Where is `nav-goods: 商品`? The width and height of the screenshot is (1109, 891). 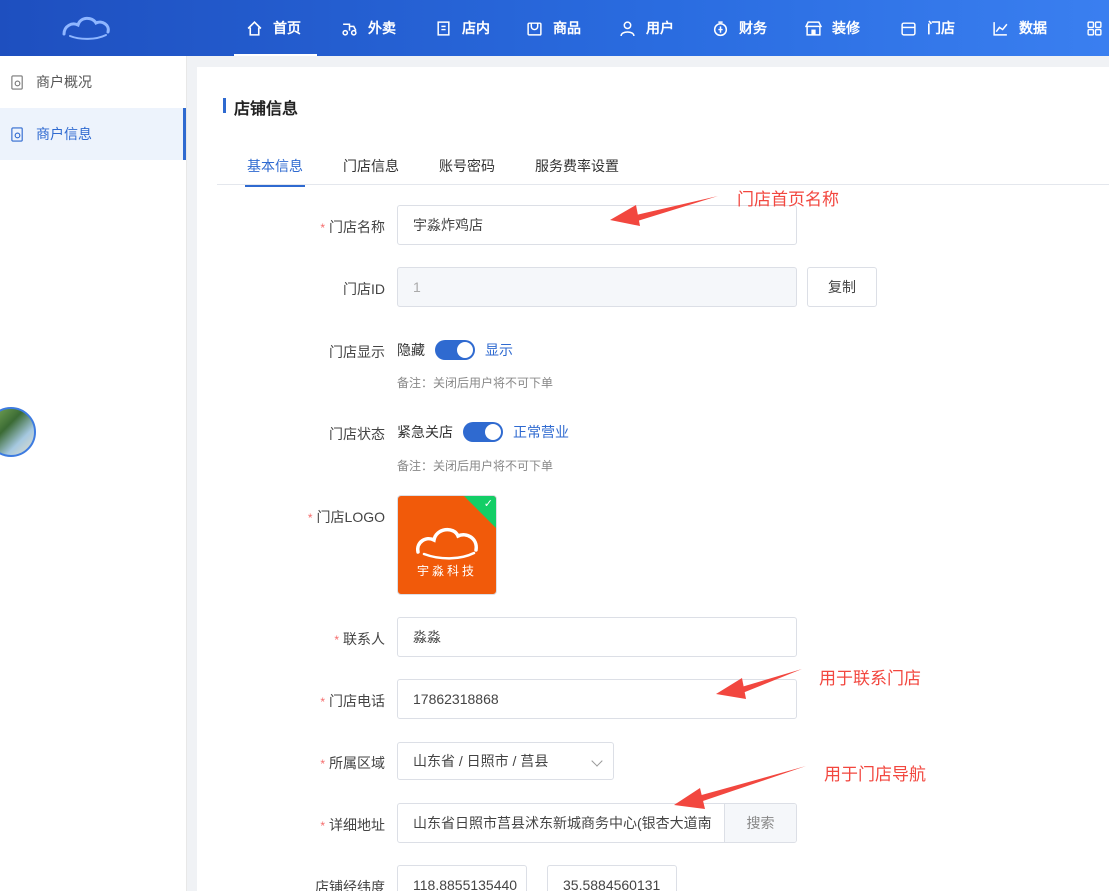
nav-goods: 商品 is located at coordinates (553, 28).